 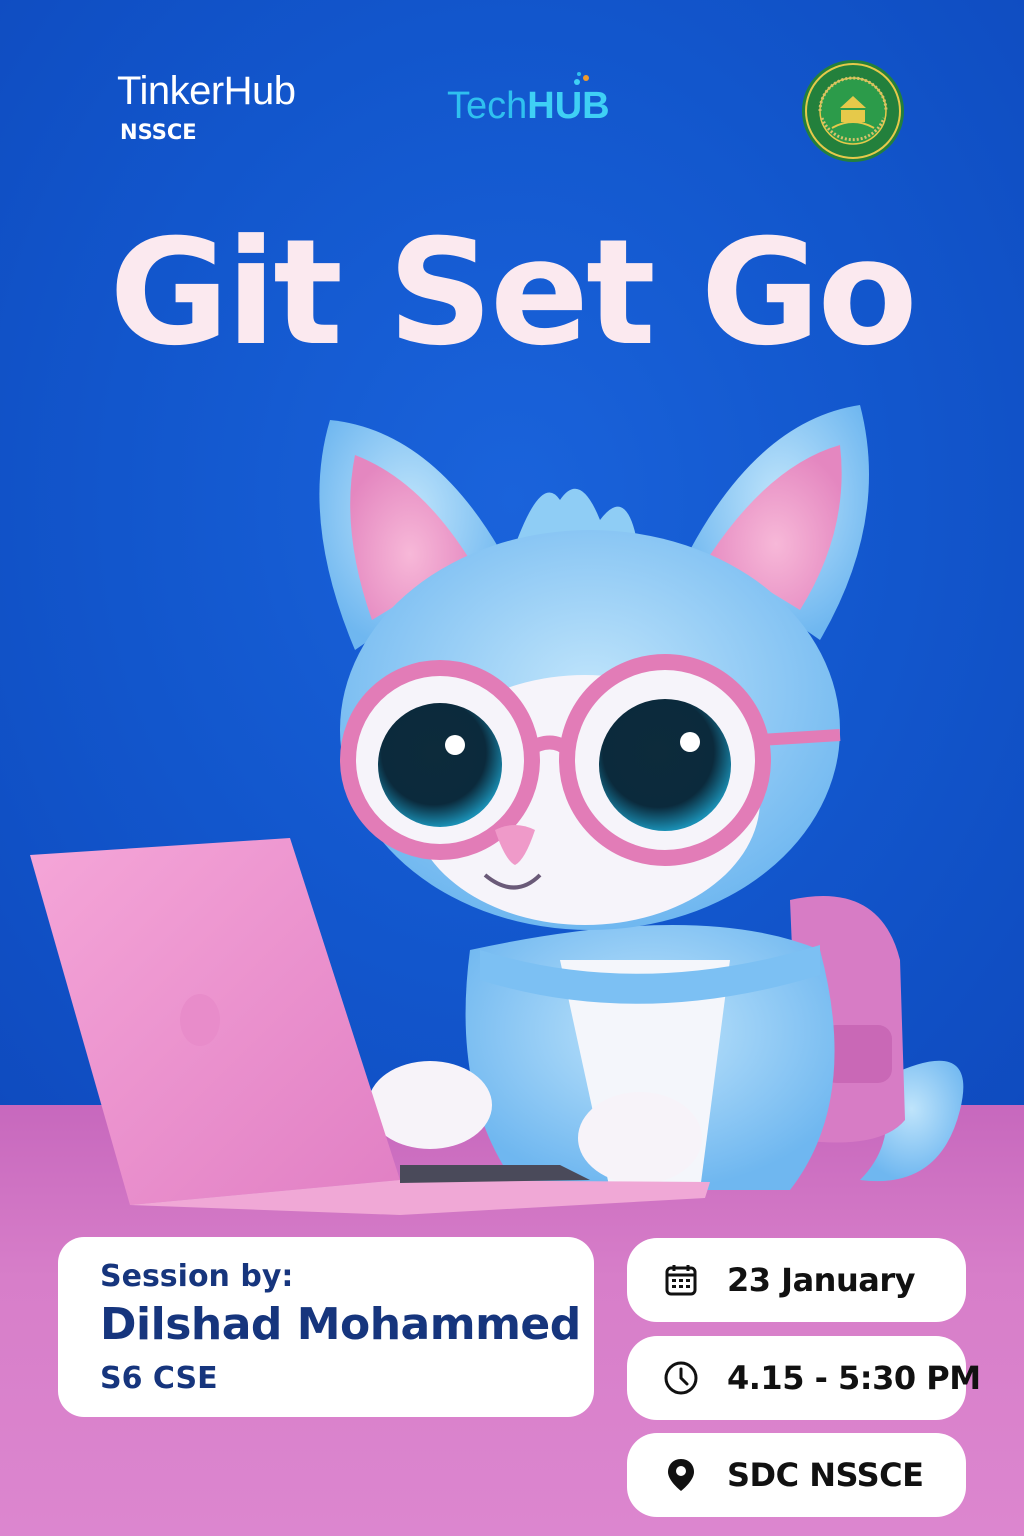 What do you see at coordinates (568, 106) in the screenshot?
I see `techhub-name-part2: HUB` at bounding box center [568, 106].